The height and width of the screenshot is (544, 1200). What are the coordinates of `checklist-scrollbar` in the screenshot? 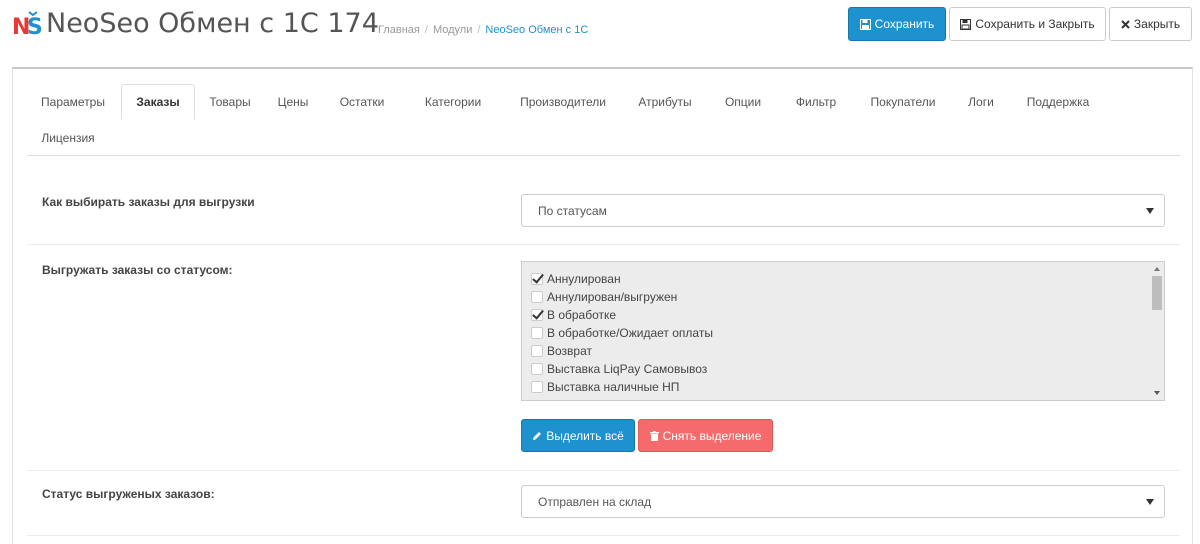 It's located at (1157, 331).